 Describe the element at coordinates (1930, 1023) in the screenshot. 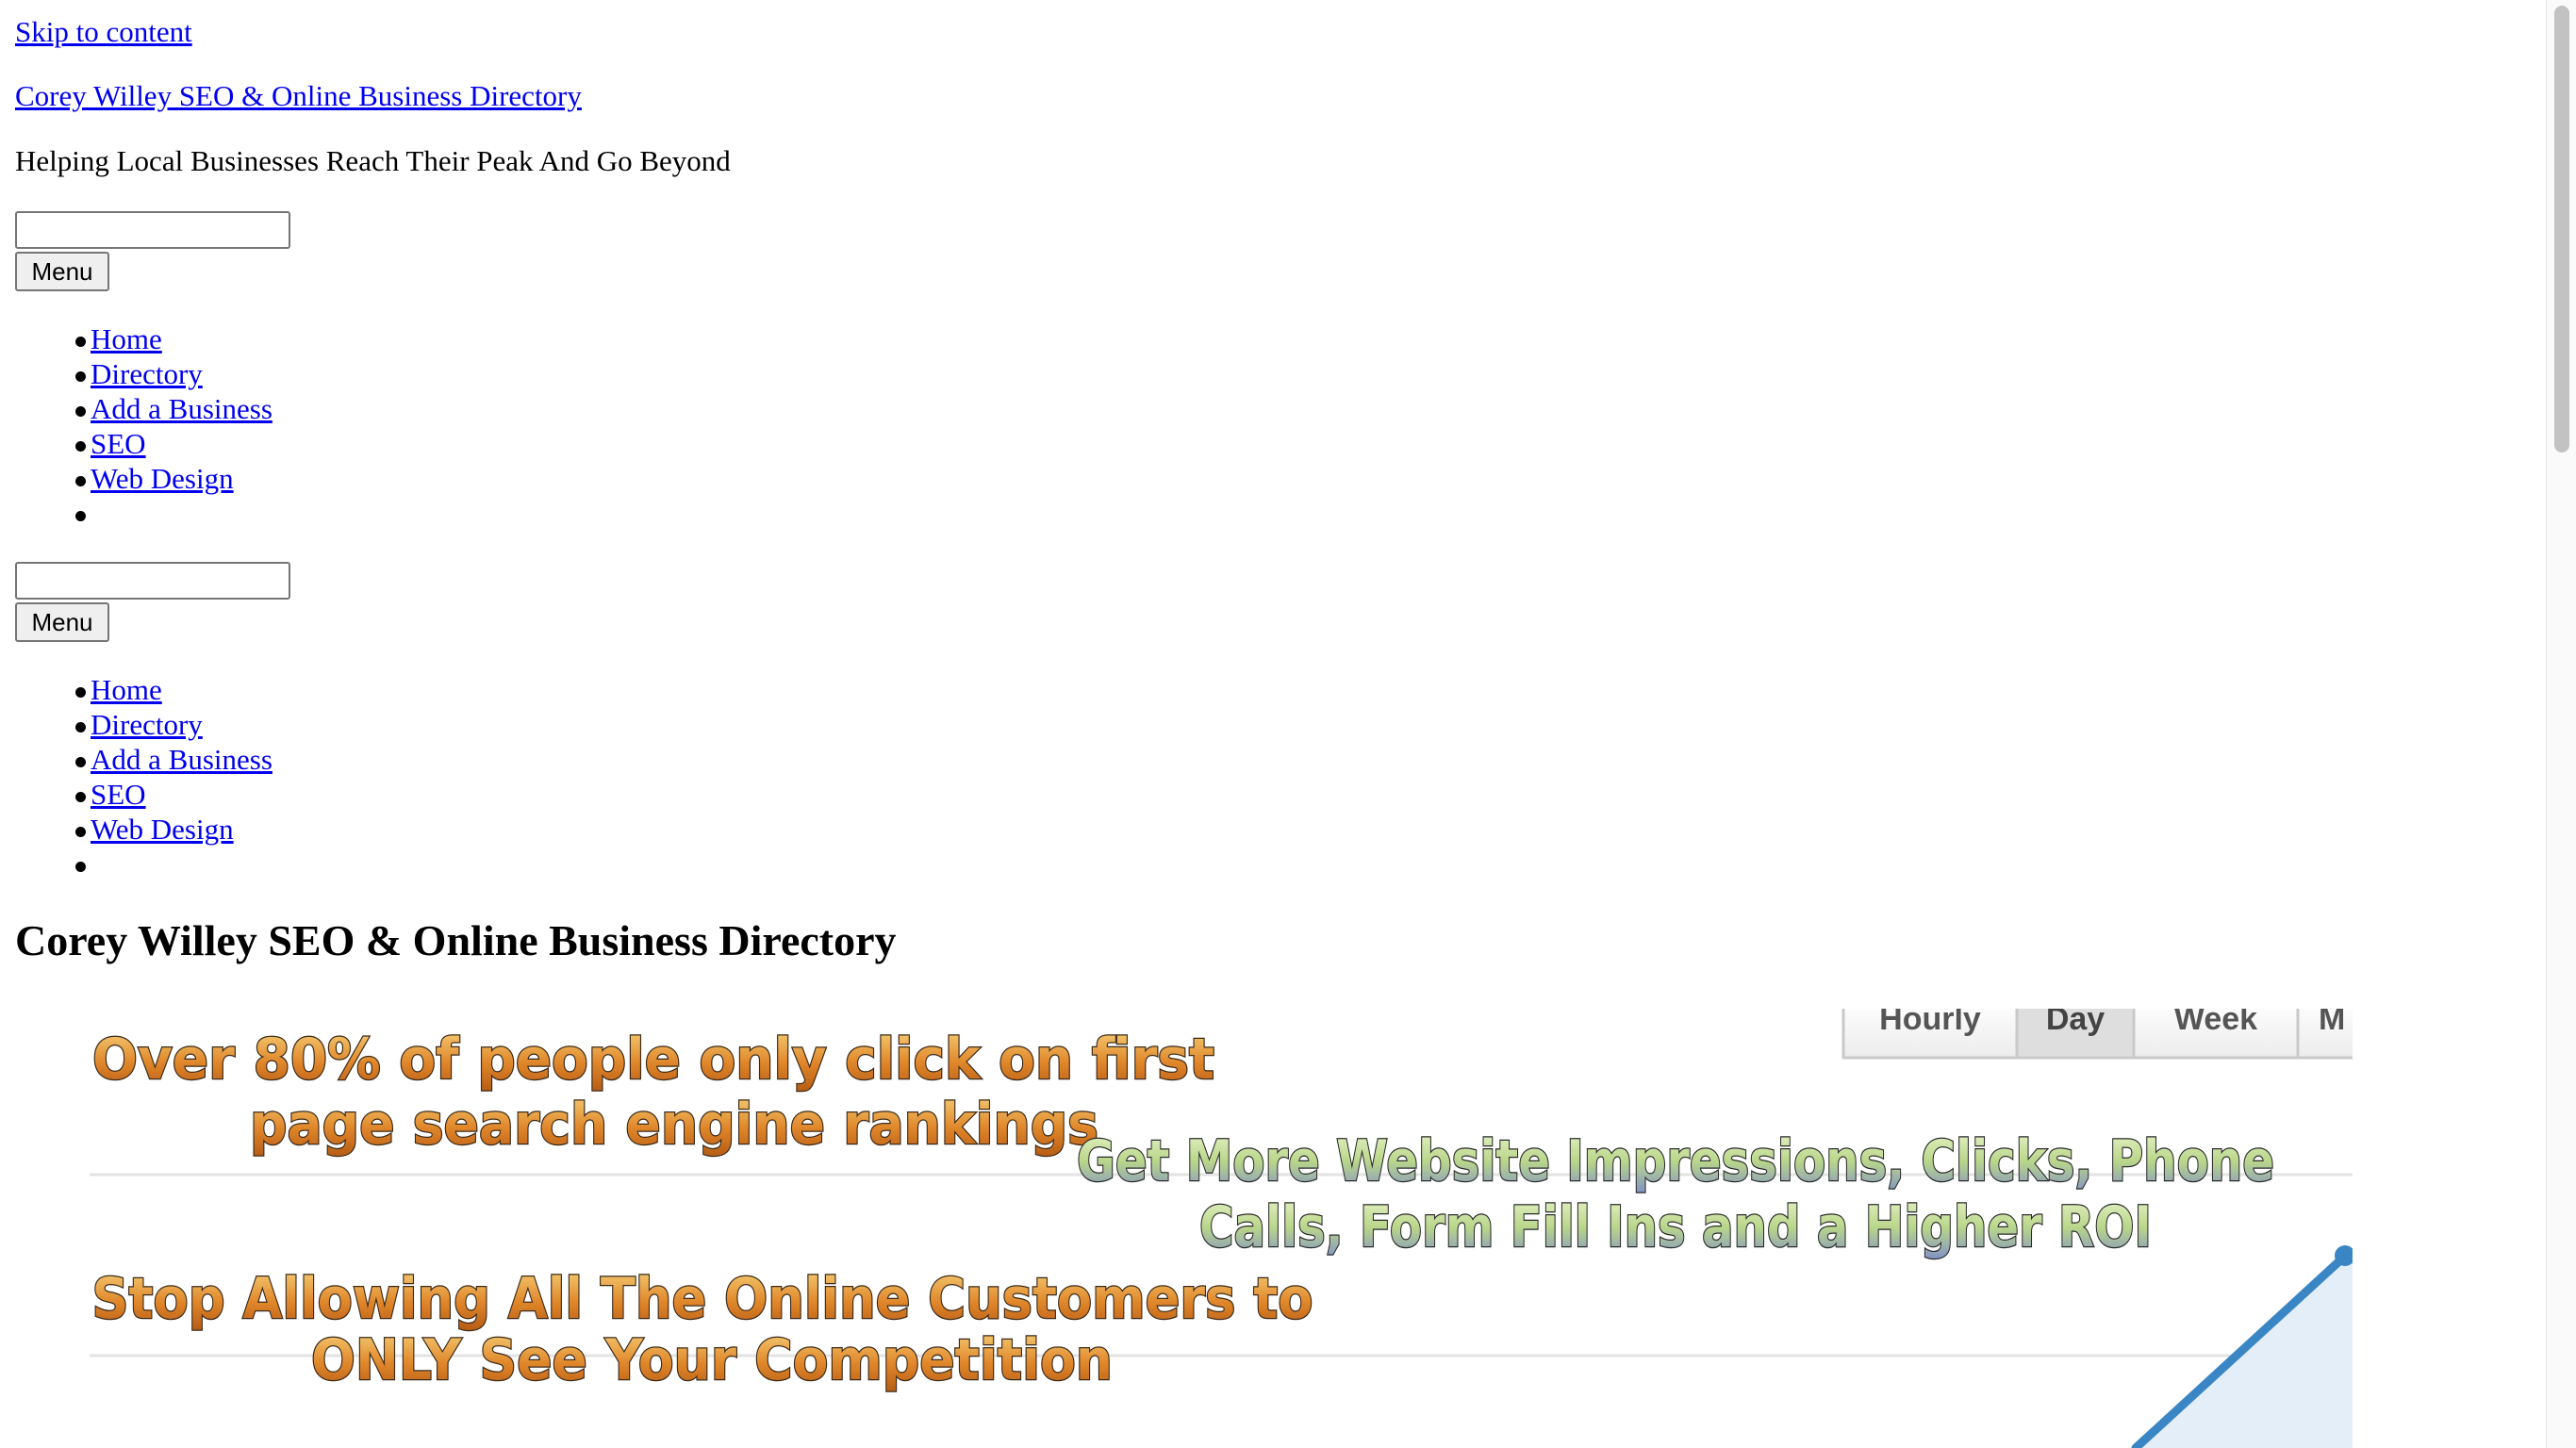

I see `tab-hourly-label: Hourly` at that location.